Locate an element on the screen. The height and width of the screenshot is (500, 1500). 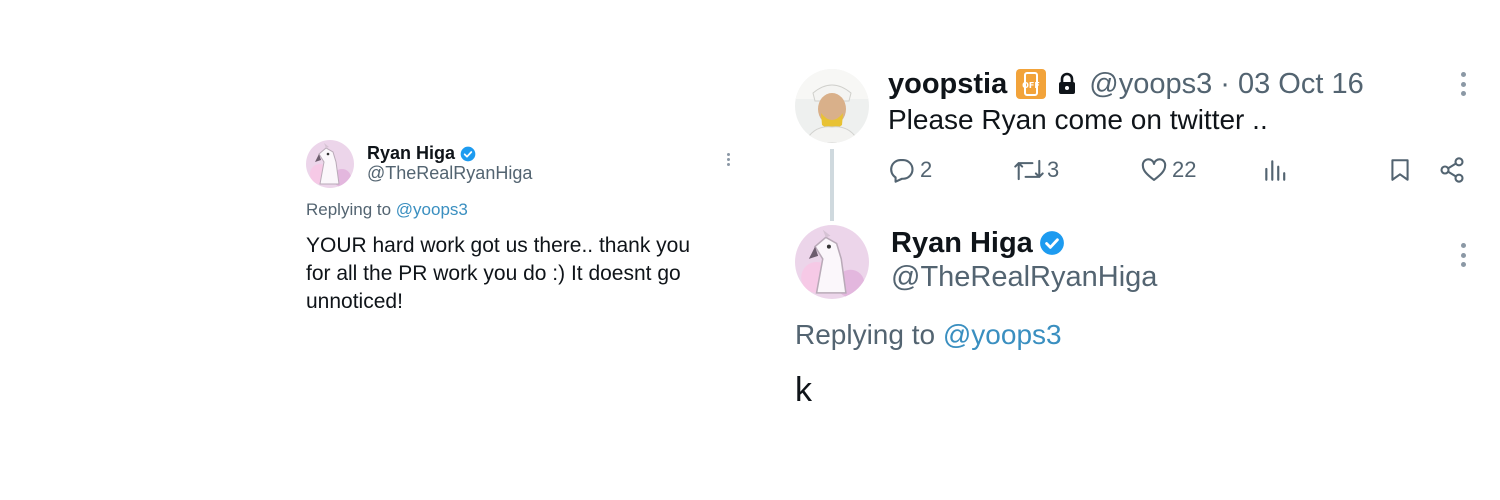
reply-tweet-text: k is located at coordinates (803, 390).